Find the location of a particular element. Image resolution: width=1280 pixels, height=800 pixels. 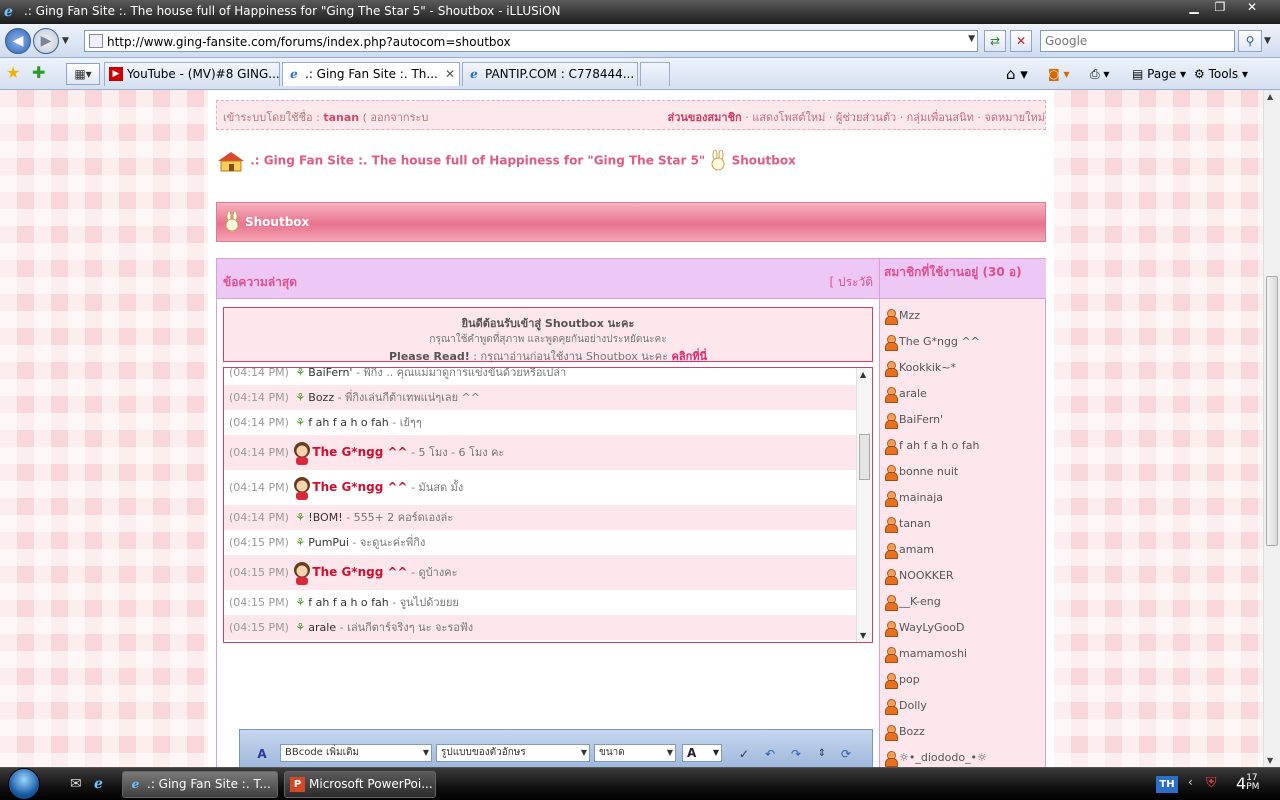

message-author: !BOM! is located at coordinates (325, 517).